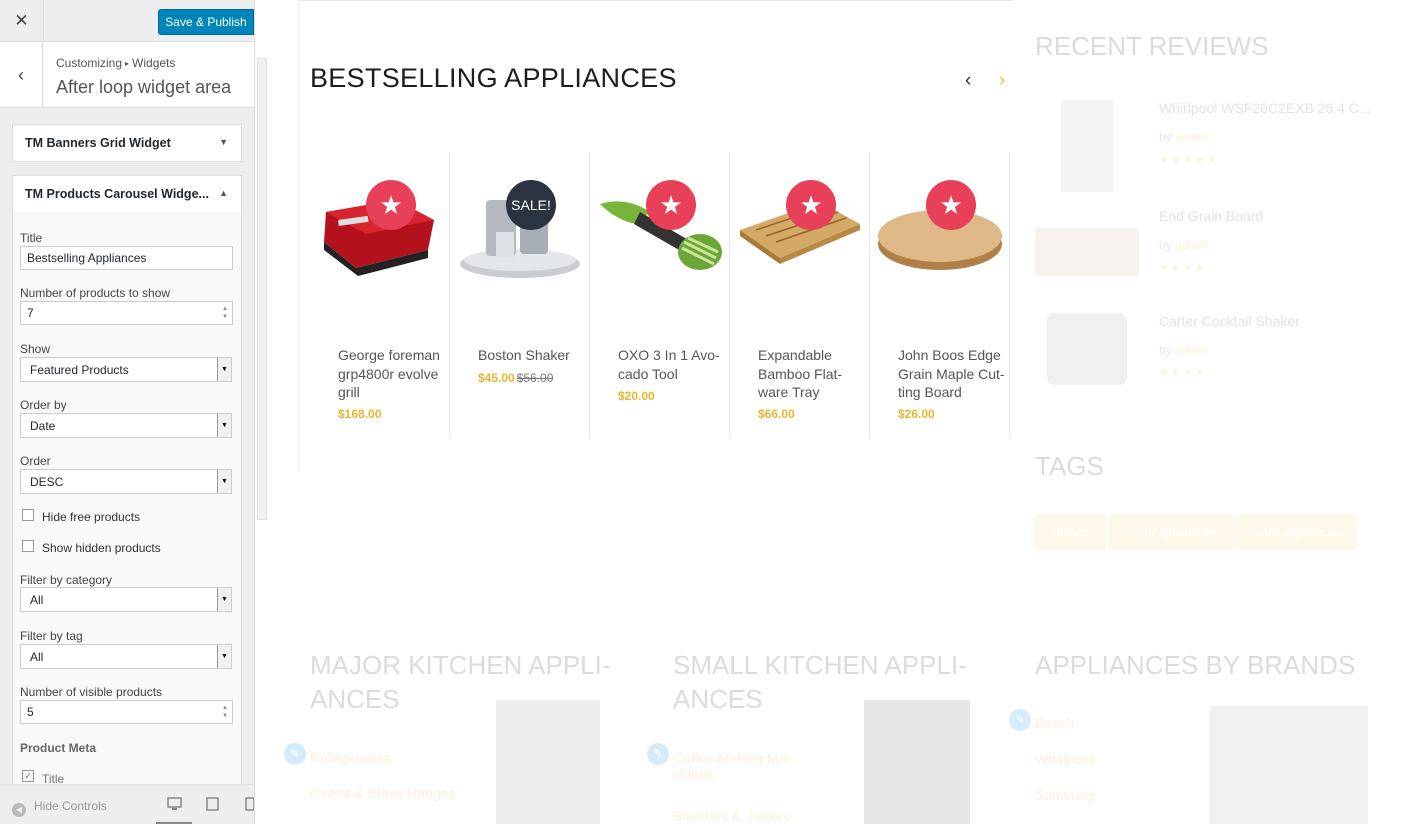 Image resolution: width=1411 pixels, height=824 pixels. What do you see at coordinates (115, 63) in the screenshot?
I see `breadcrumb: Customizing ▸ Widgets` at bounding box center [115, 63].